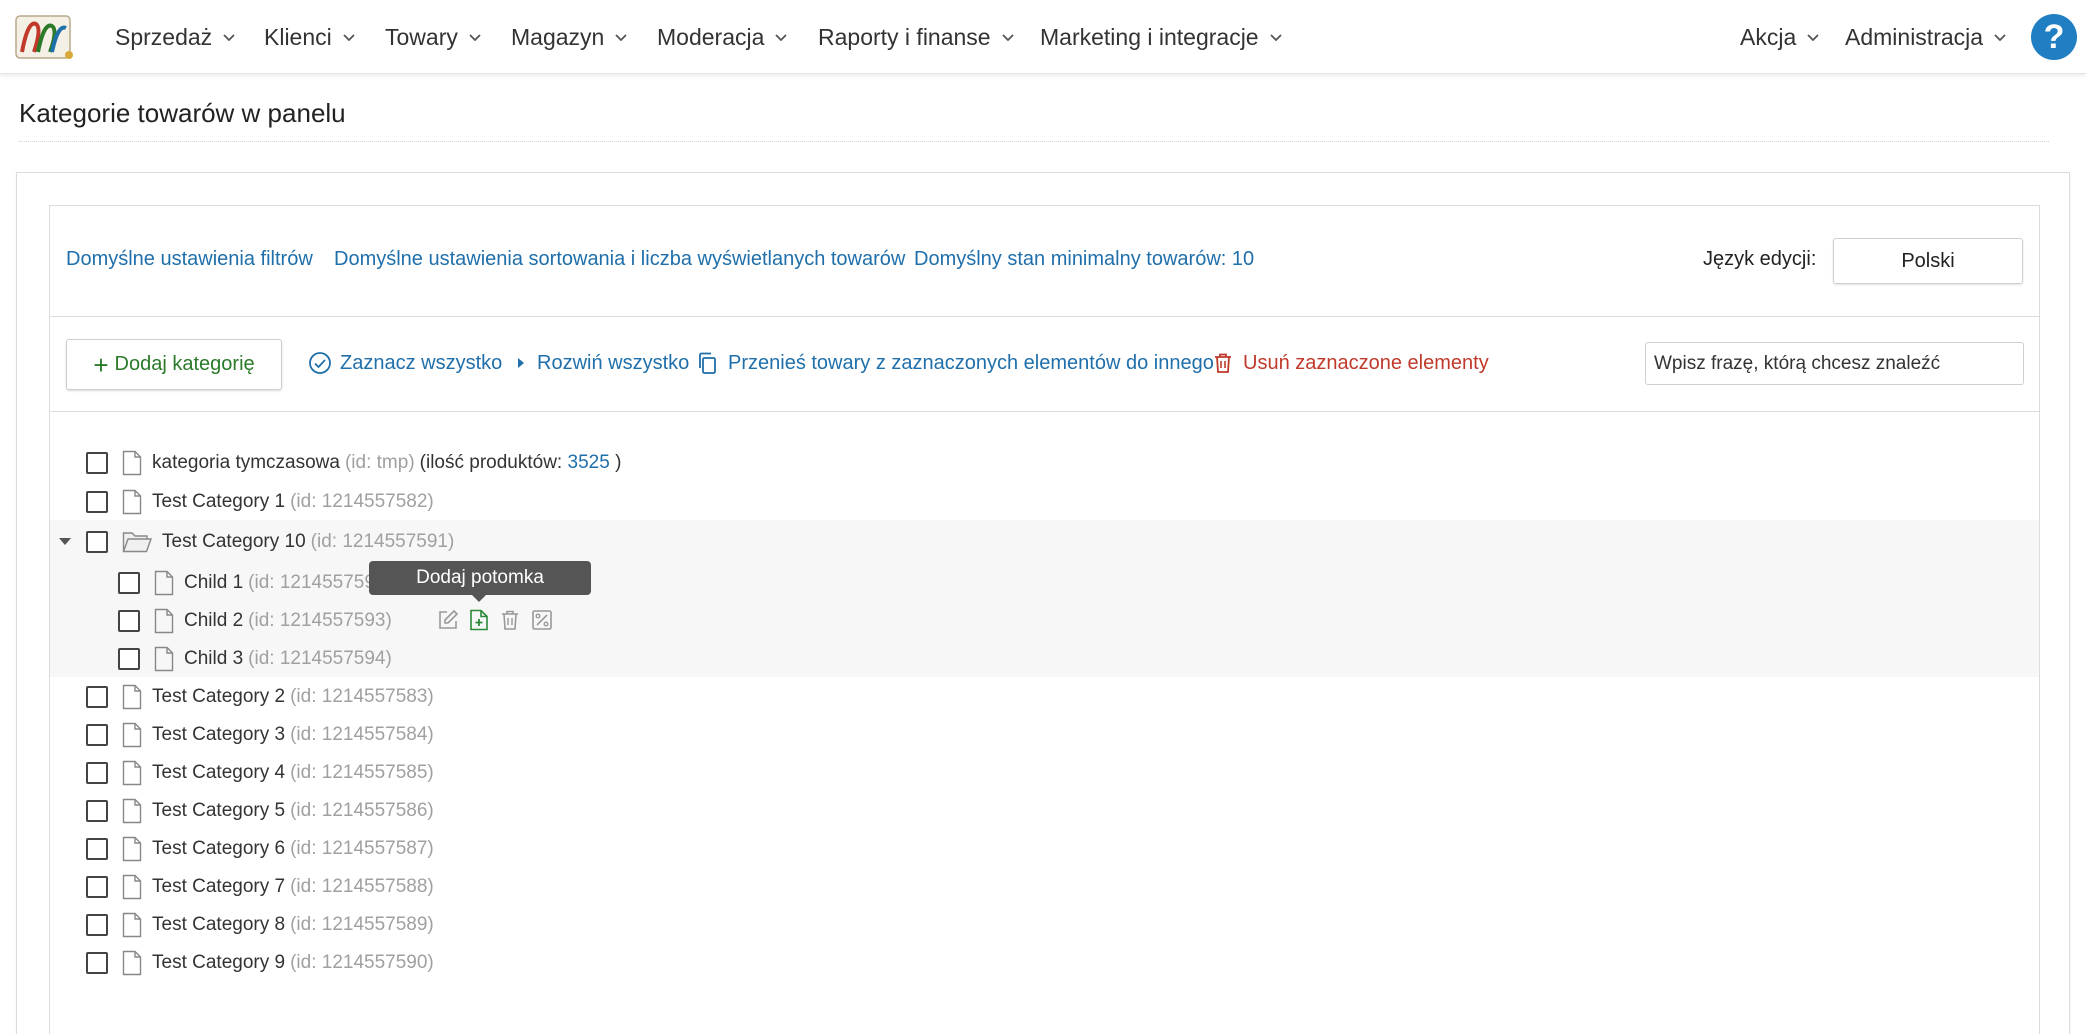  Describe the element at coordinates (218, 502) in the screenshot. I see `category-name: Test Category 1` at that location.